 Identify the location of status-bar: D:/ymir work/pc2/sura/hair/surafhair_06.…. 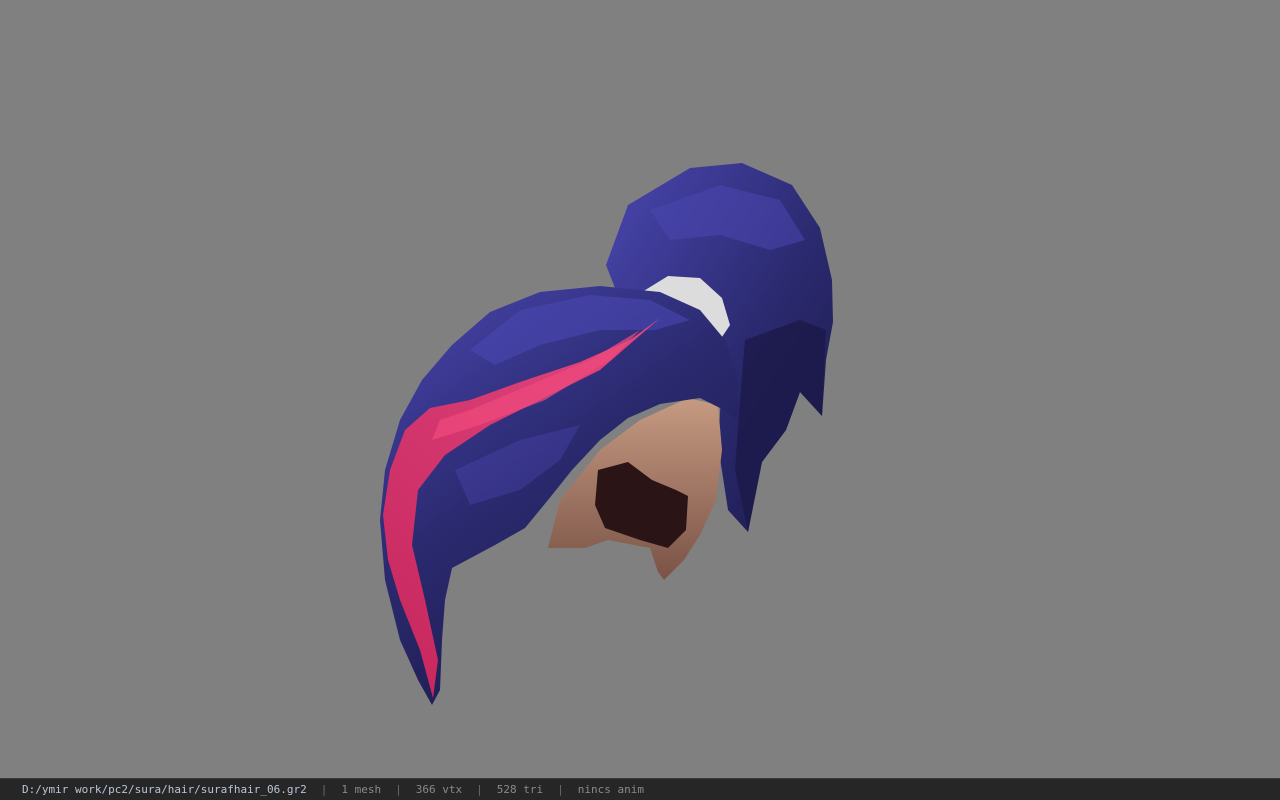
(640, 789).